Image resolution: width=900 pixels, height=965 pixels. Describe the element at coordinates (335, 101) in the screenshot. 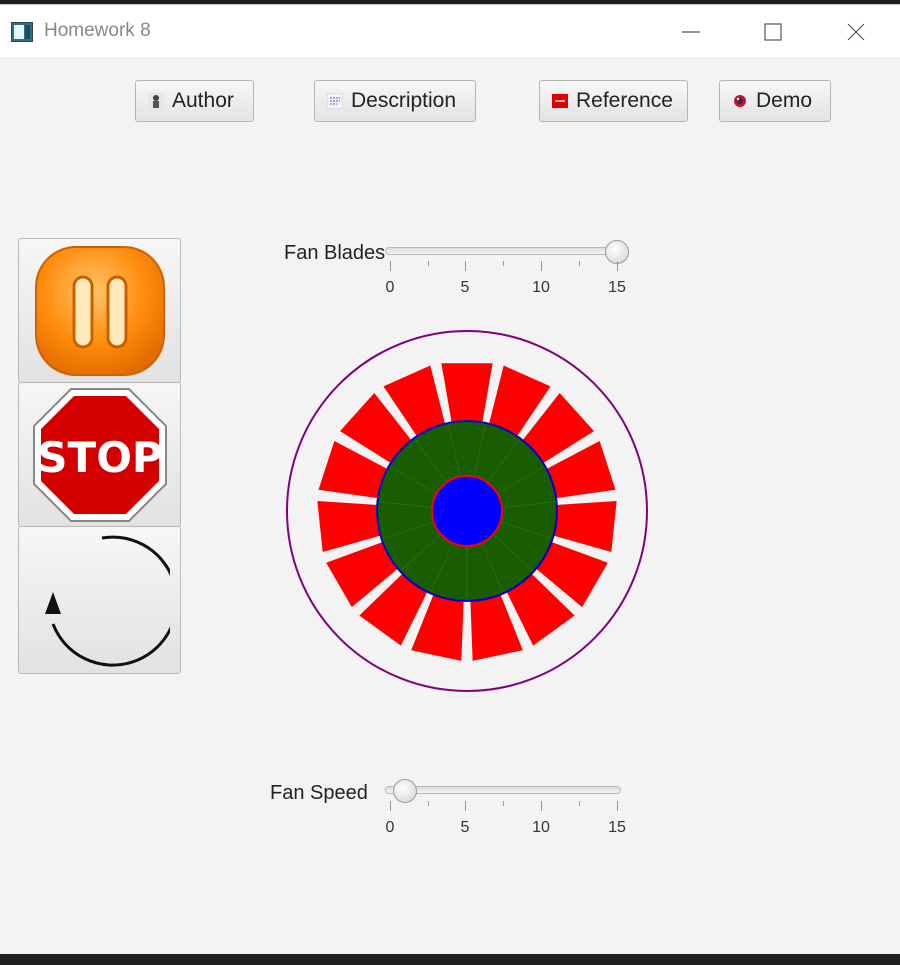

I see `description-icon` at that location.